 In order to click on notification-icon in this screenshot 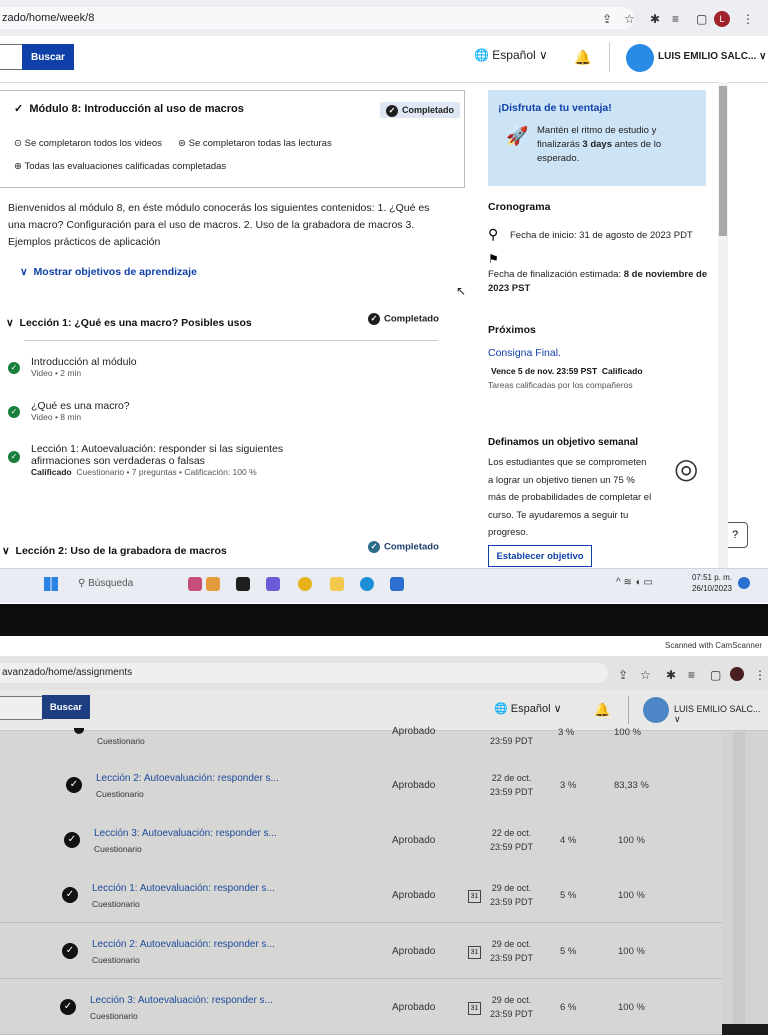, I will do `click(744, 583)`.